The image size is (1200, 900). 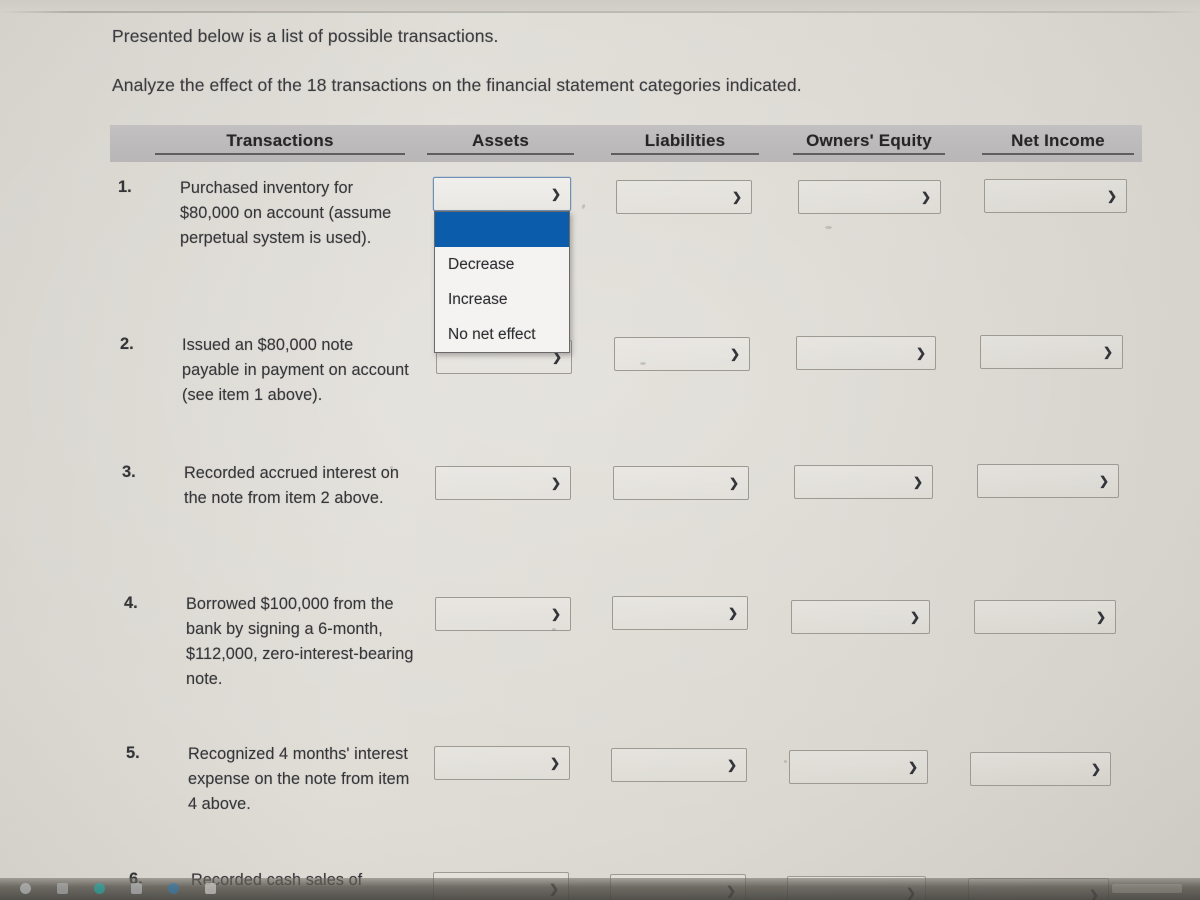 What do you see at coordinates (863, 482) in the screenshot?
I see `select-owners-equity-row-3: ❯` at bounding box center [863, 482].